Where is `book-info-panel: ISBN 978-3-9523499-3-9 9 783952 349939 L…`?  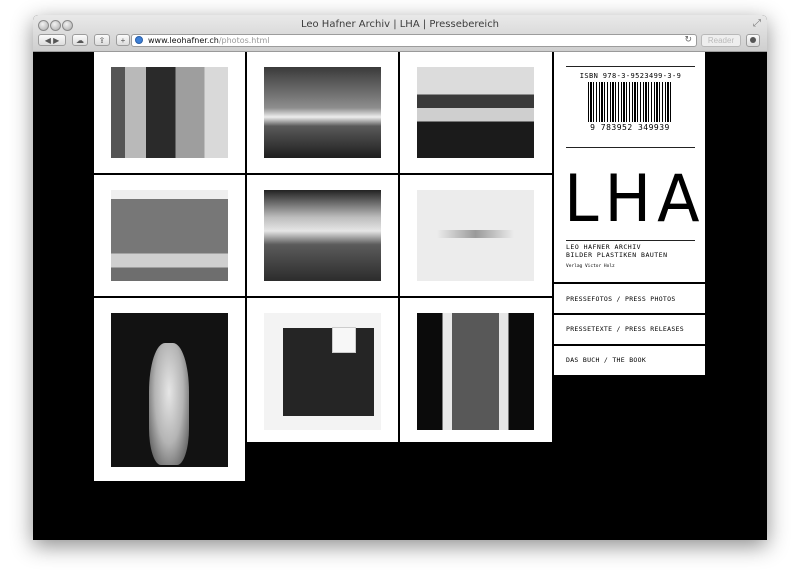
book-info-panel: ISBN 978-3-9523499-3-9 9 783952 349939 L… is located at coordinates (629, 213).